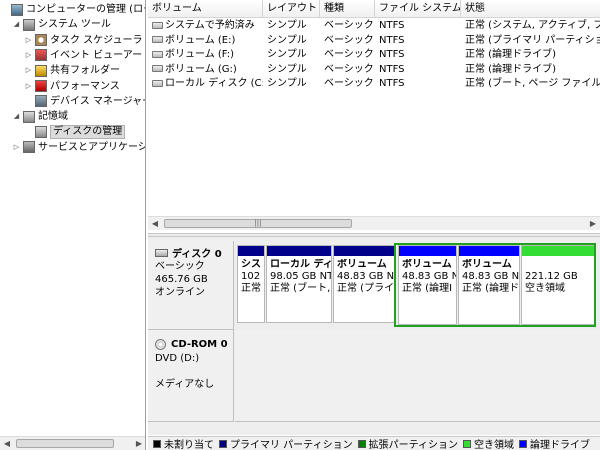  Describe the element at coordinates (200, 54) in the screenshot. I see `cell-text: ボリューム (F:)` at that location.